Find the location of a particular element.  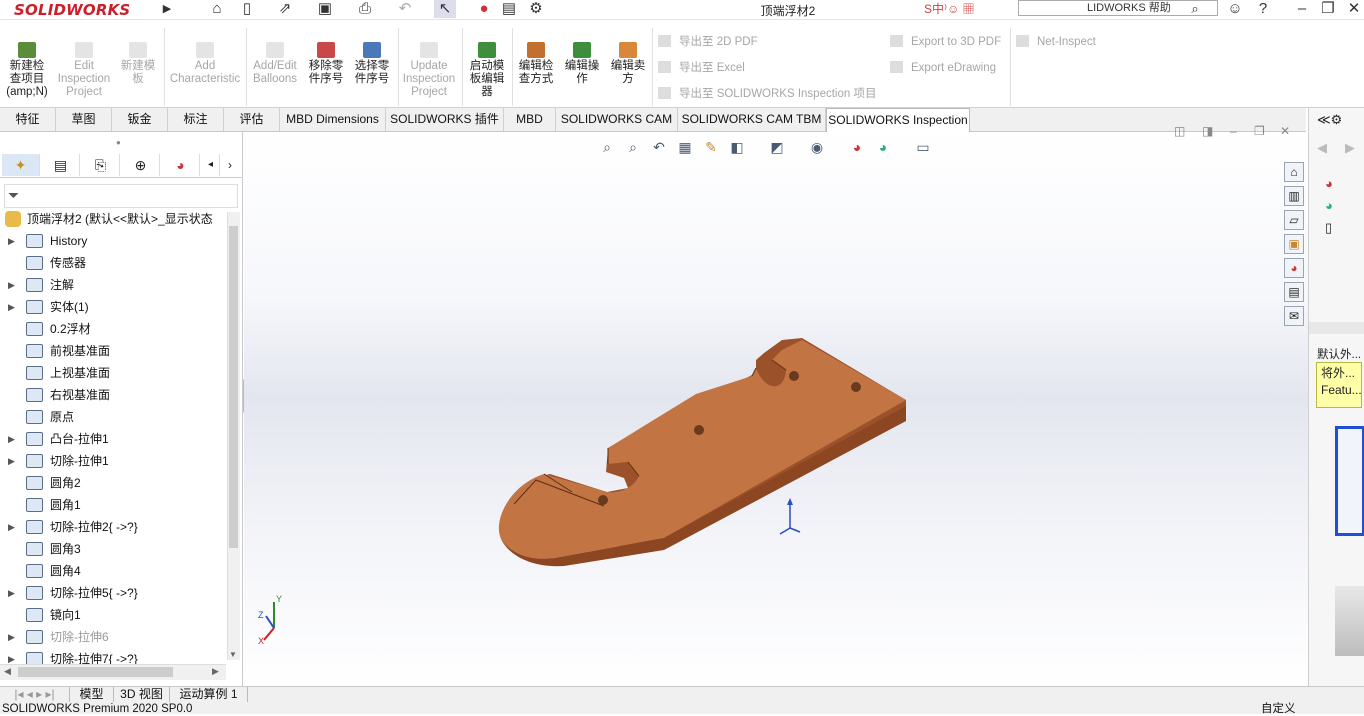

viewport-close-icon: ✕ is located at coordinates (1285, 131).